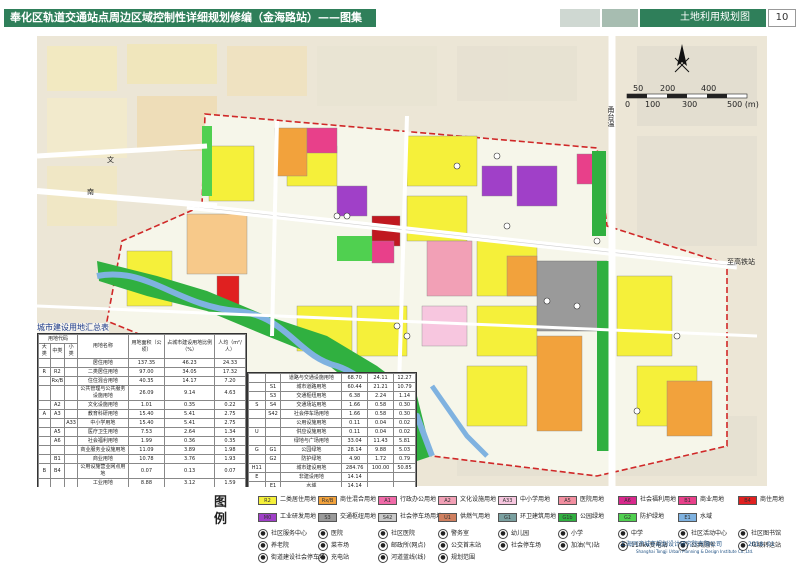  I want to click on table-row: A5 医疗卫生用地 7.53 2.64 1.34, so click(142, 432).